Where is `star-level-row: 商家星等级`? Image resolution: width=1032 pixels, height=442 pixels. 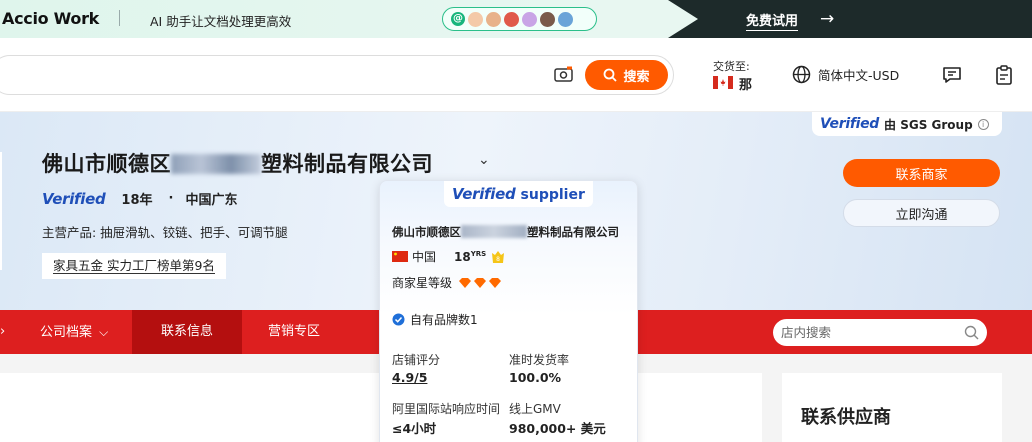 star-level-row: 商家星等级 is located at coordinates (447, 282).